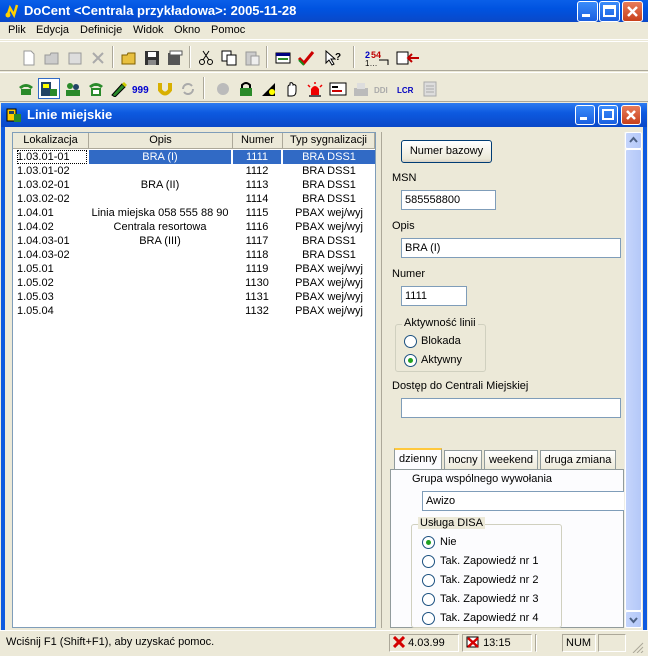 The height and width of the screenshot is (656, 648). I want to click on report-icon, so click(430, 88).